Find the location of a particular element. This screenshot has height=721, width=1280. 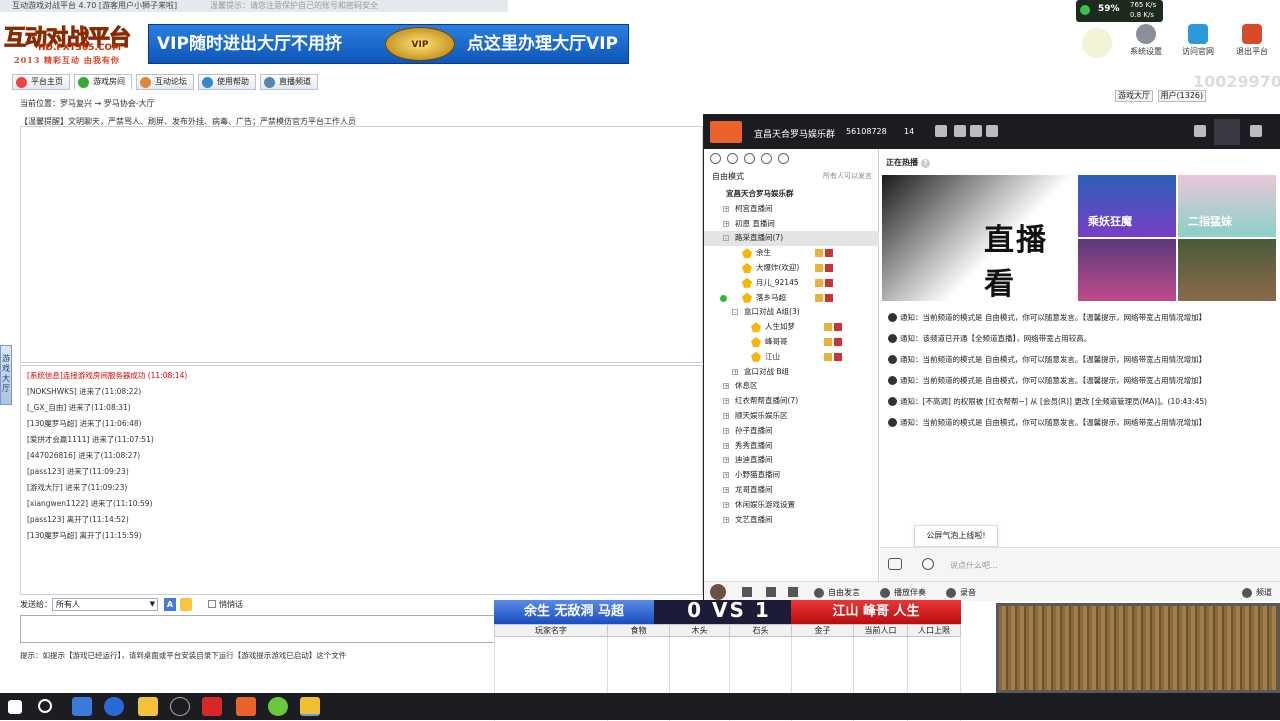

settings-button: 系统设置 is located at coordinates (1146, 42).